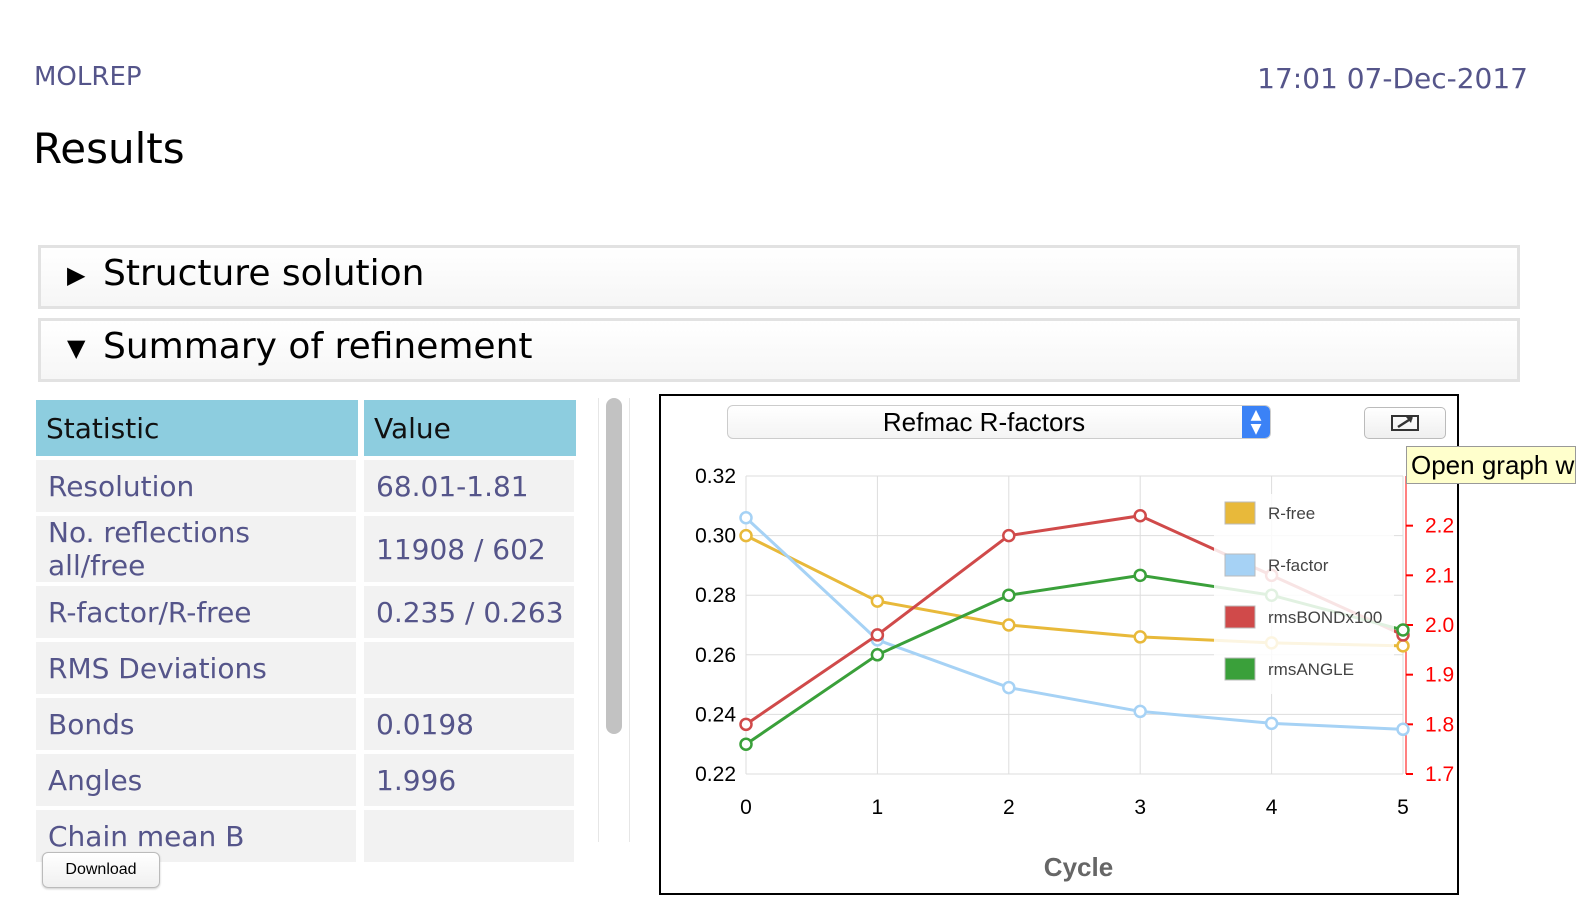 The height and width of the screenshot is (906, 1576). What do you see at coordinates (715, 536) in the screenshot?
I see `y-tick-label: 0.30` at bounding box center [715, 536].